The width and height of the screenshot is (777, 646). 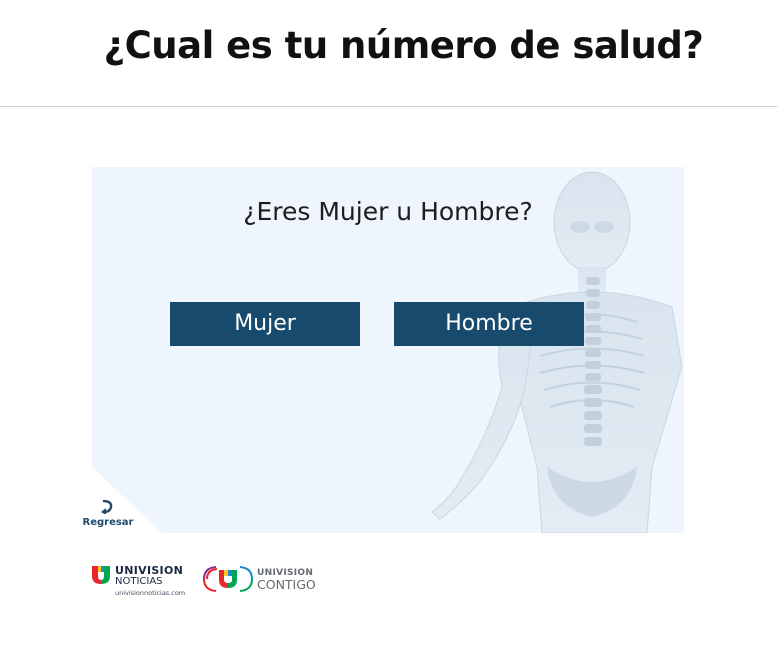 I want to click on quiz-question: ¿Eres Mujer u Hombre?, so click(x=388, y=211).